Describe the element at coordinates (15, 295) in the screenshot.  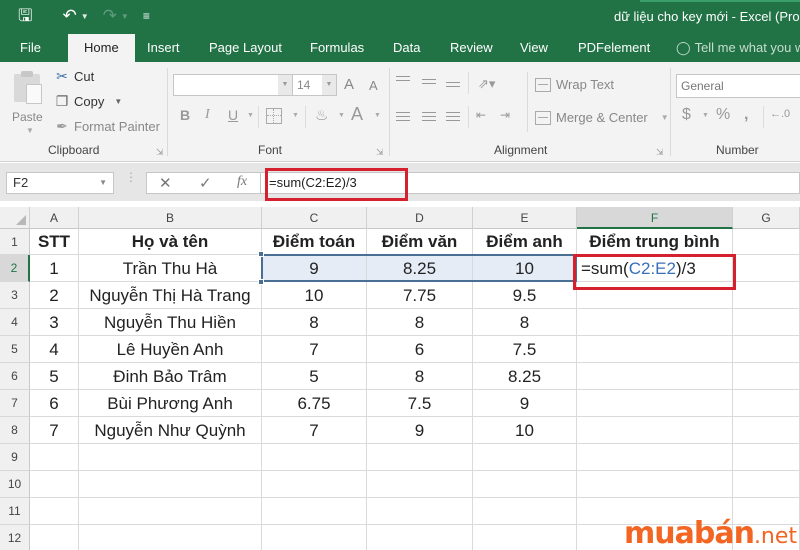
I see `row-header-3: 3` at that location.